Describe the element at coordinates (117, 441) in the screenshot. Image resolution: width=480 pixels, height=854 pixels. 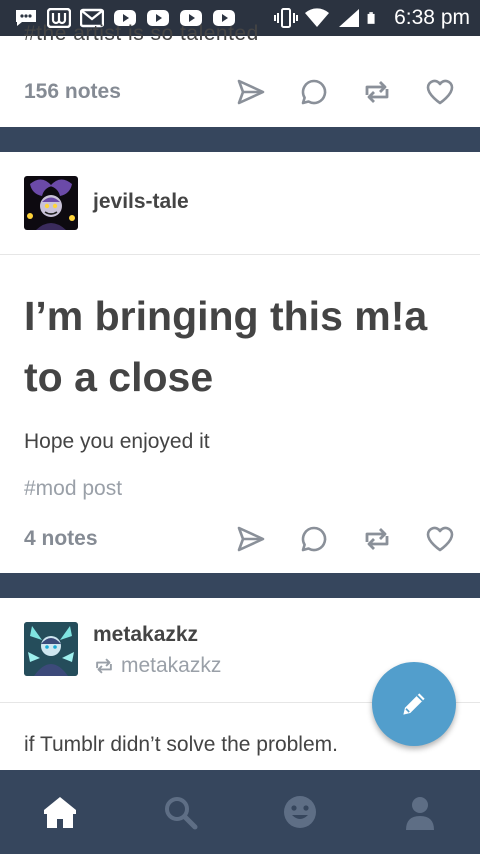
I see `post-body: Hope you enjoyed it` at that location.